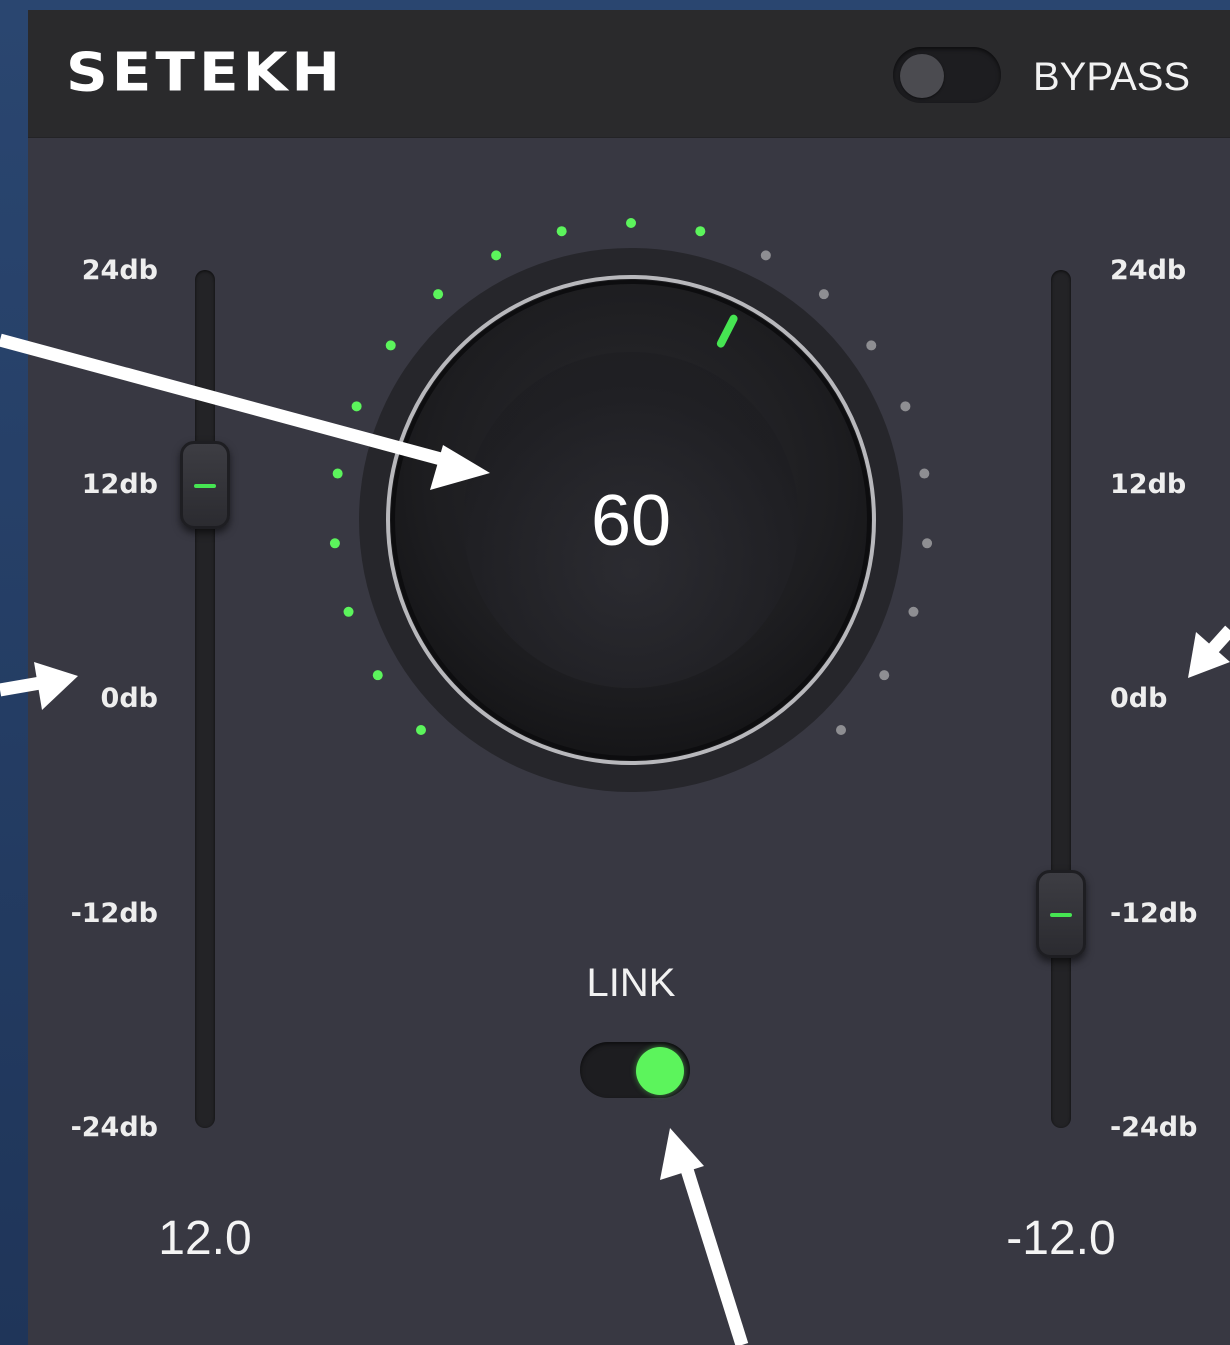  Describe the element at coordinates (635, 1070) in the screenshot. I see `link-toggle` at that location.